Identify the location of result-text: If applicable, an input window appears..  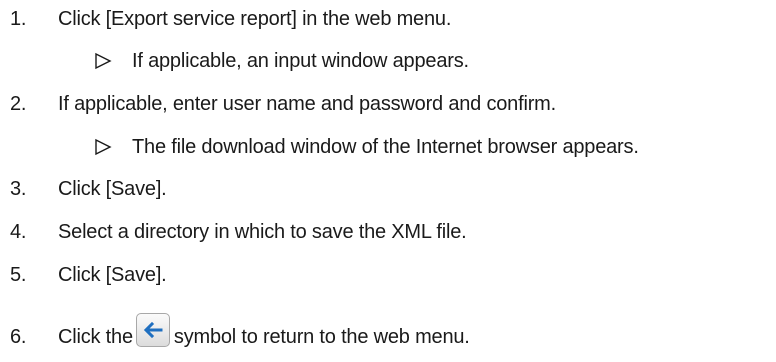
(300, 61).